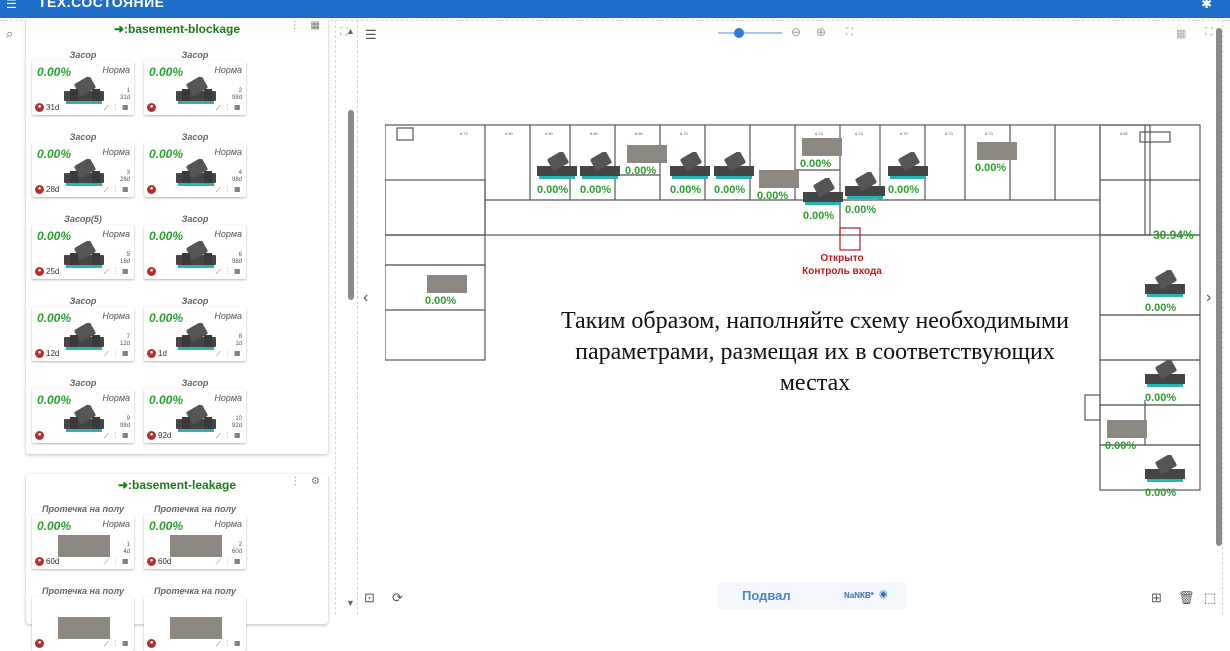  Describe the element at coordinates (1206, 6) in the screenshot. I see `gear-icon: ✱` at that location.